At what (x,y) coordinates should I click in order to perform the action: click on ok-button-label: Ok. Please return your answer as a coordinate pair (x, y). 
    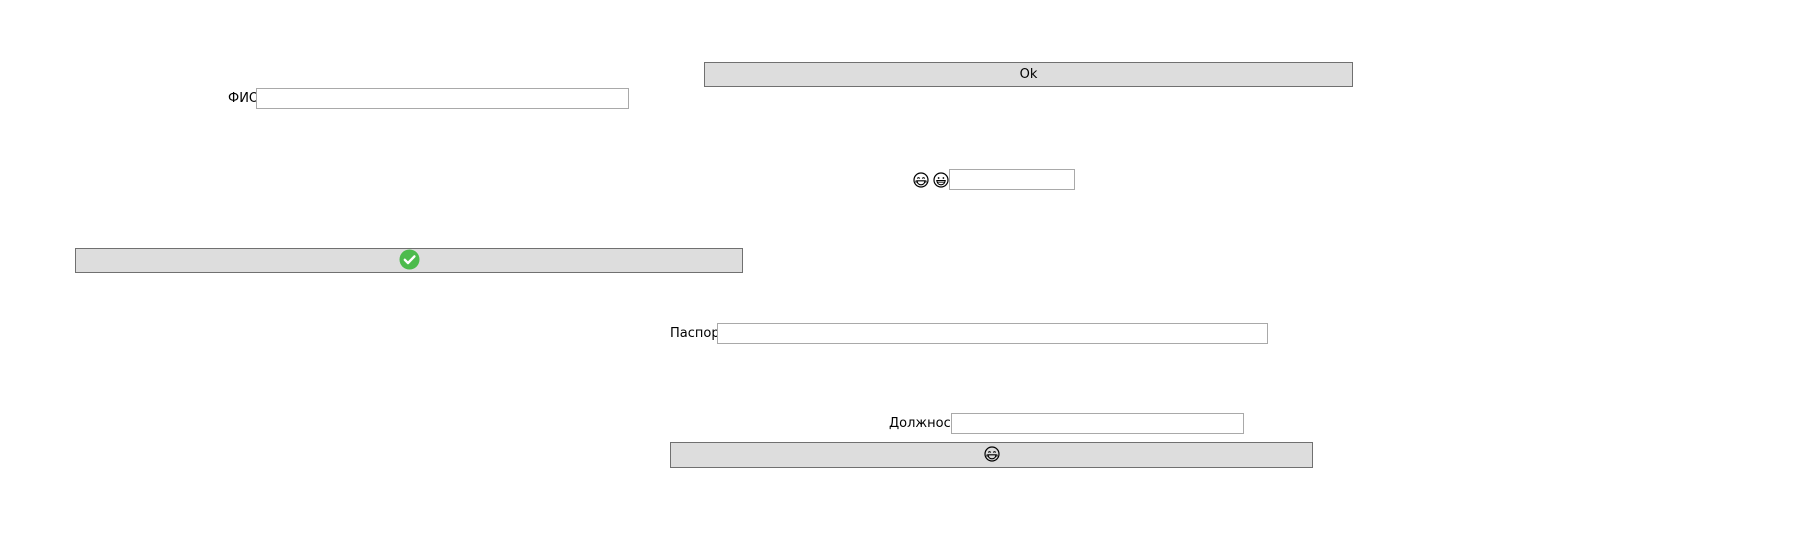
    Looking at the image, I should click on (1028, 74).